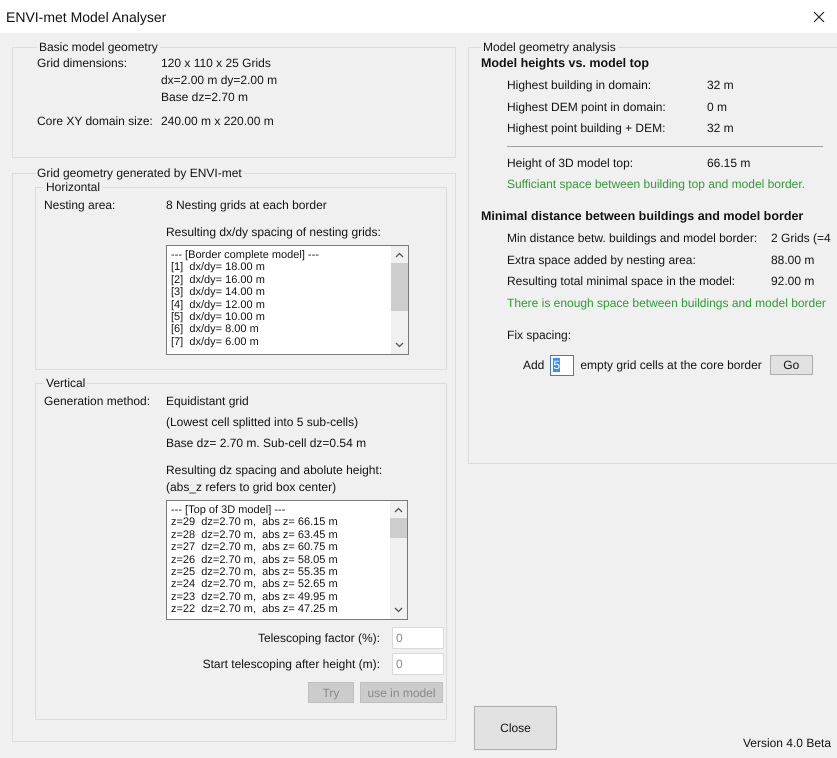 The width and height of the screenshot is (837, 758). I want to click on list-item: [6] dx/dy= 8.00 m, so click(279, 329).